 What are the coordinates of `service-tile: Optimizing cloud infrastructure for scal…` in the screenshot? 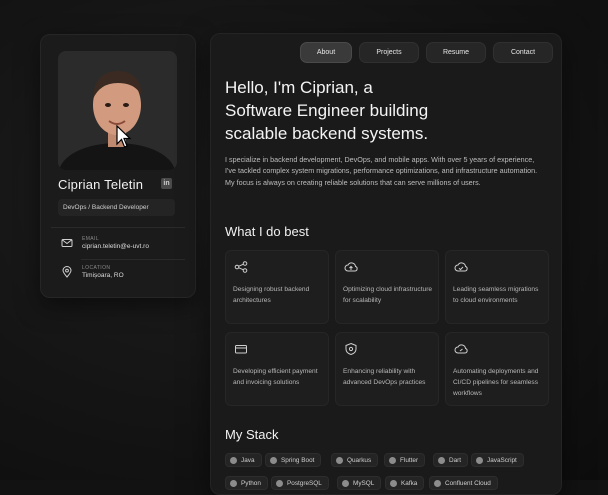 It's located at (387, 287).